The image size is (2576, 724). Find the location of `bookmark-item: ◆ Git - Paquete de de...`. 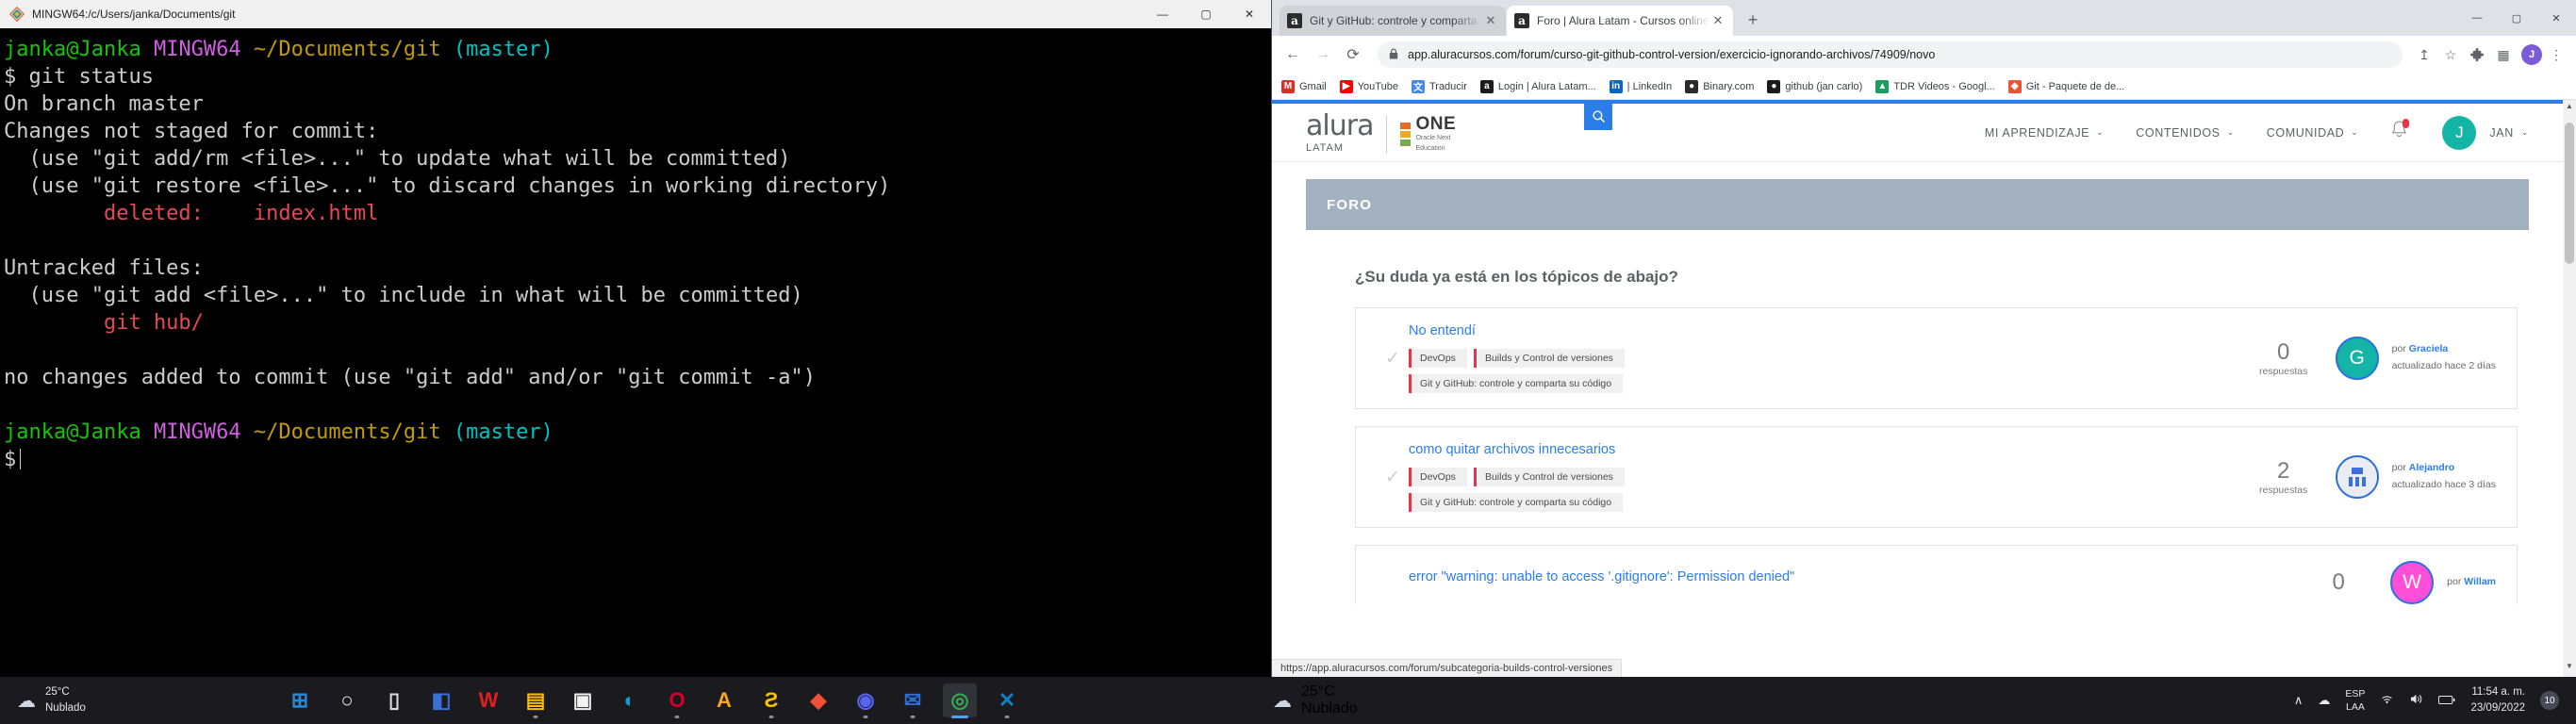

bookmark-item: ◆ Git - Paquete de de... is located at coordinates (2065, 86).